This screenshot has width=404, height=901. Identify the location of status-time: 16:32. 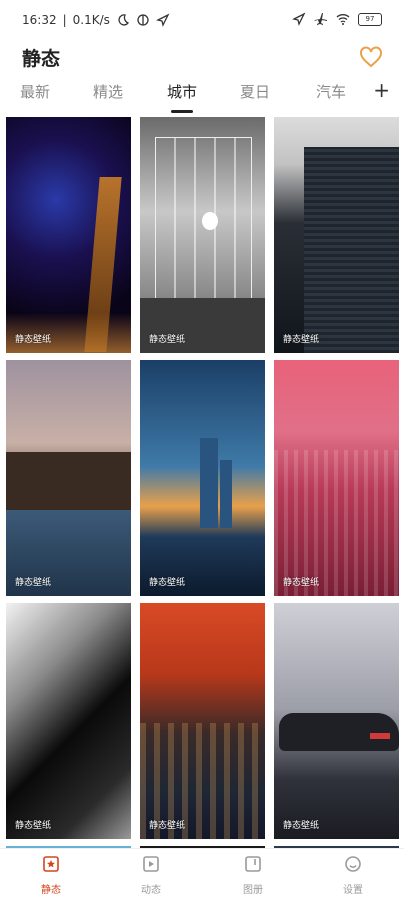
(39, 20).